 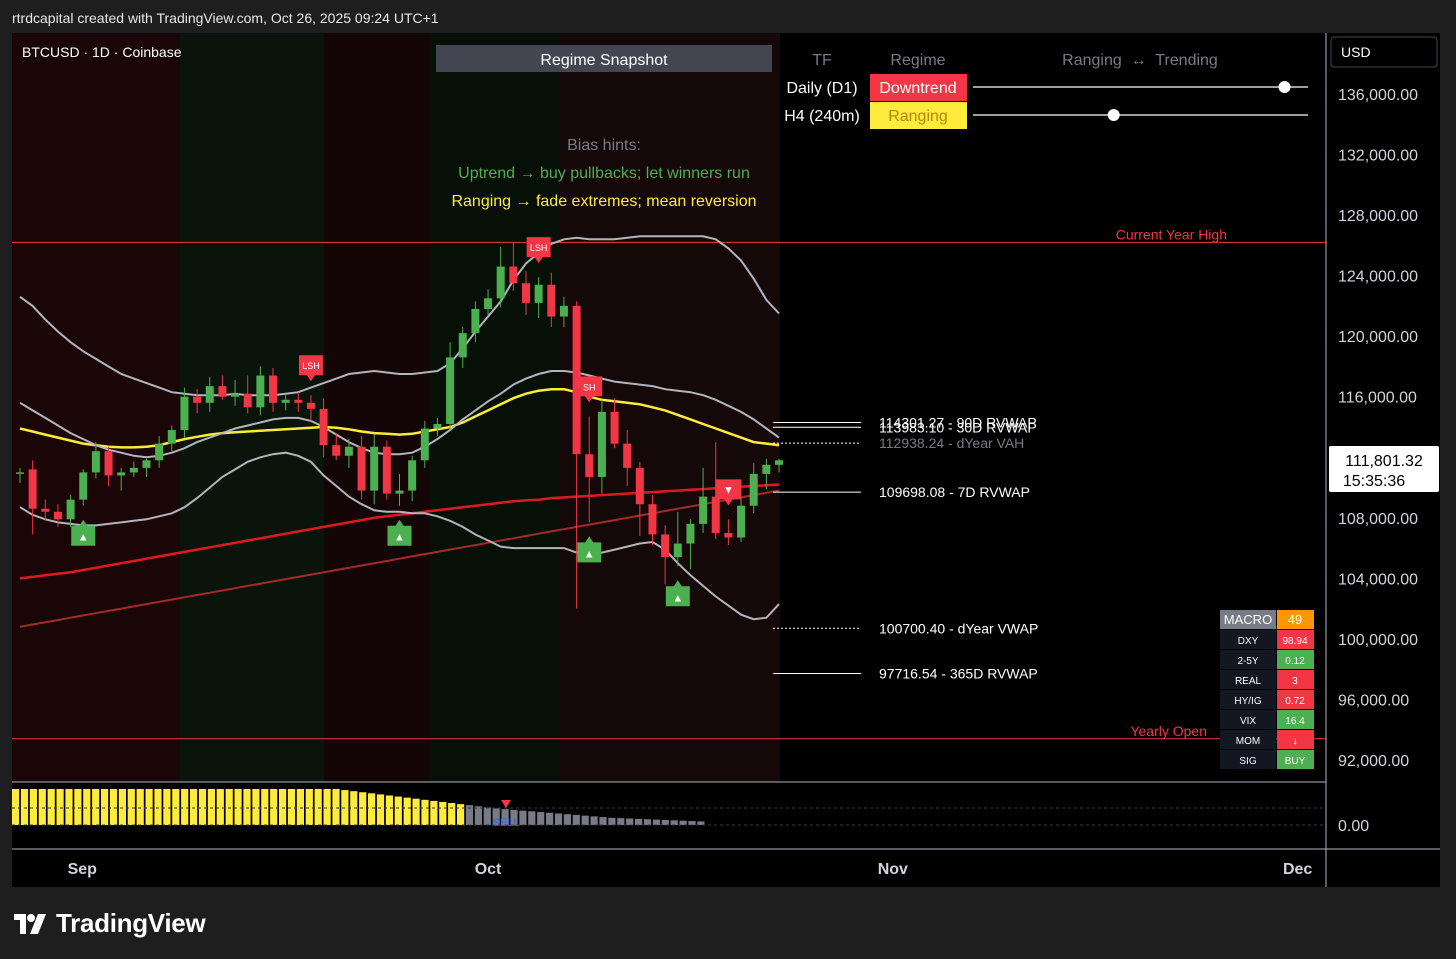 What do you see at coordinates (958, 673) in the screenshot?
I see `level-label-5: 97716.54 - 365D RVWAP` at bounding box center [958, 673].